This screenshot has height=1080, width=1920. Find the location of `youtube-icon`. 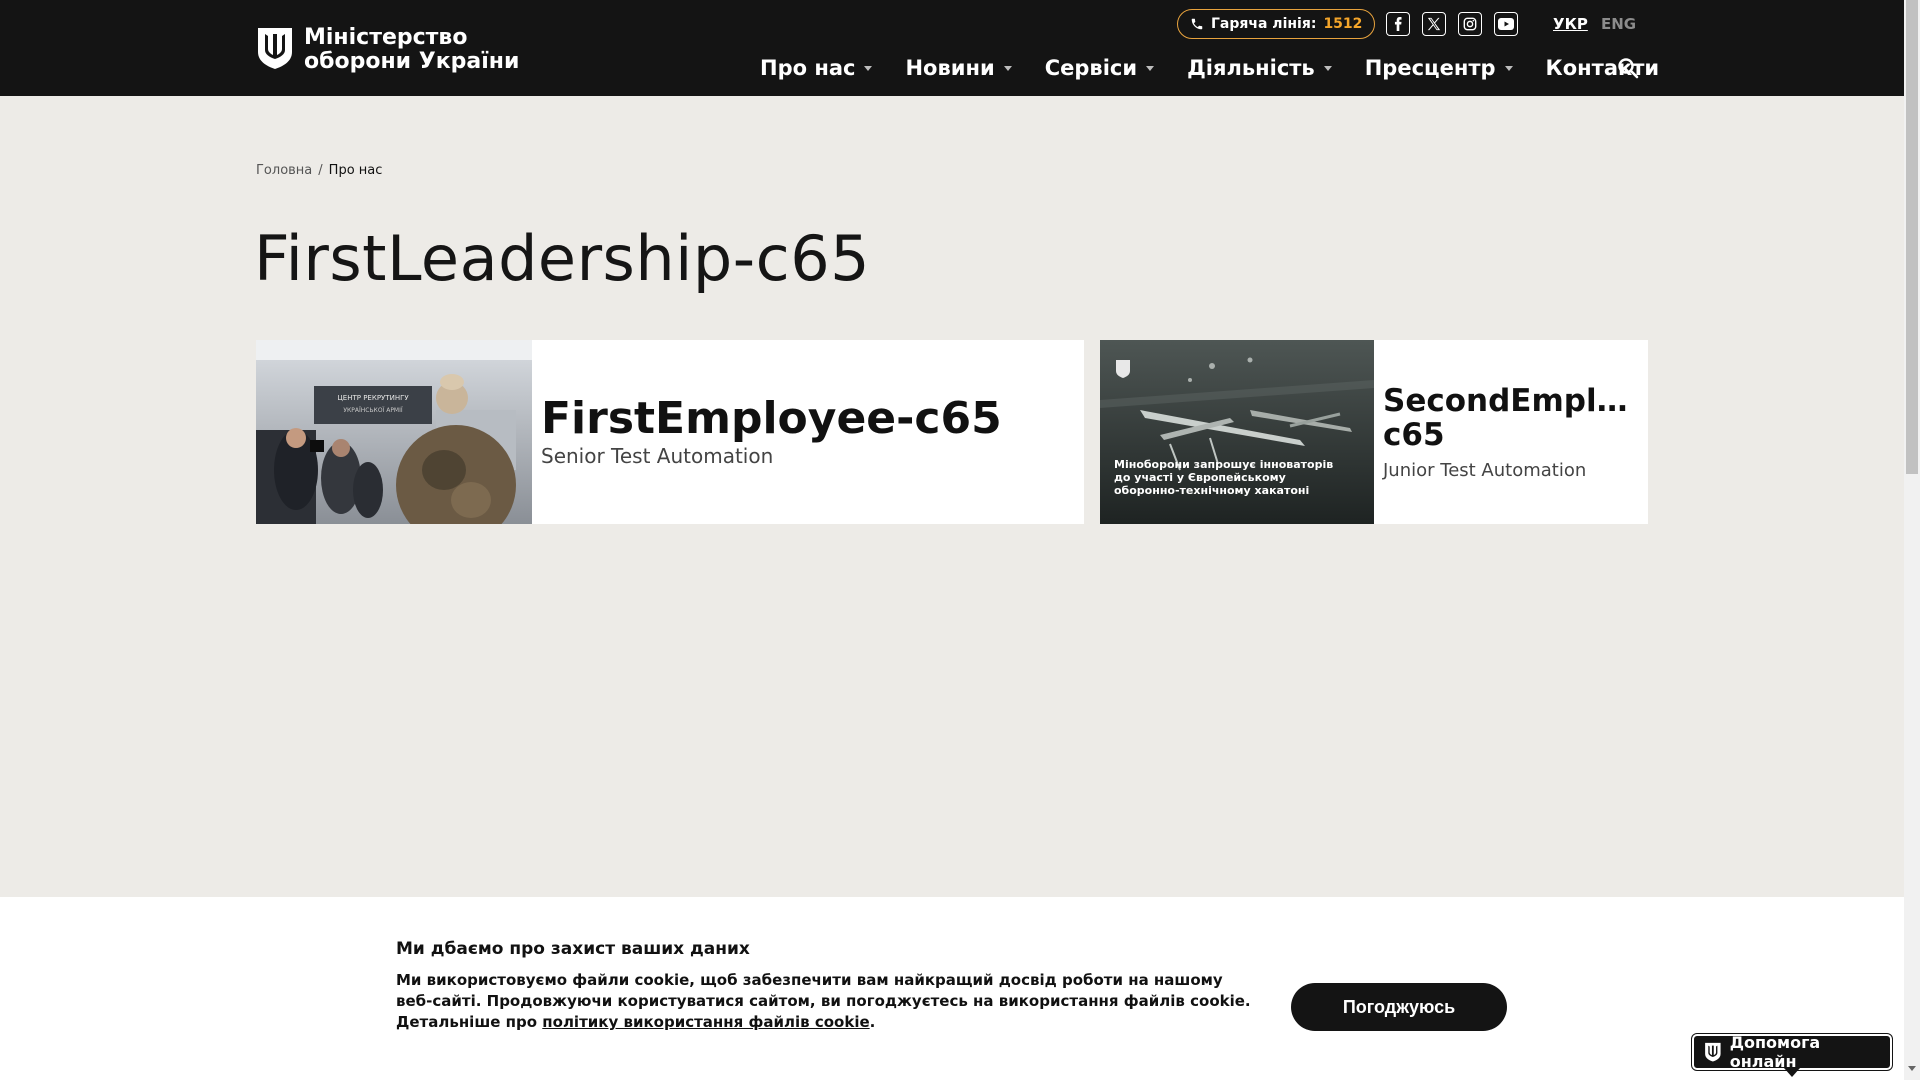

youtube-icon is located at coordinates (1506, 24).